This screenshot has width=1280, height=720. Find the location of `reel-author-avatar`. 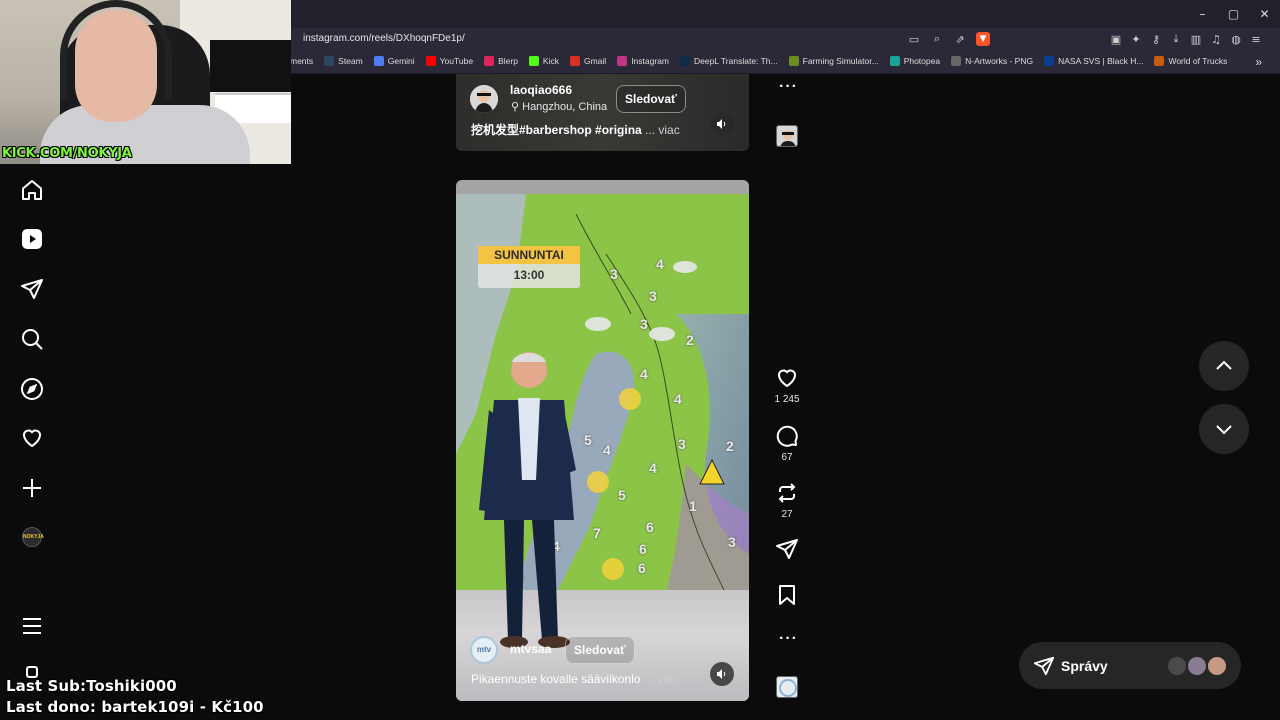

reel-author-avatar is located at coordinates (484, 99).